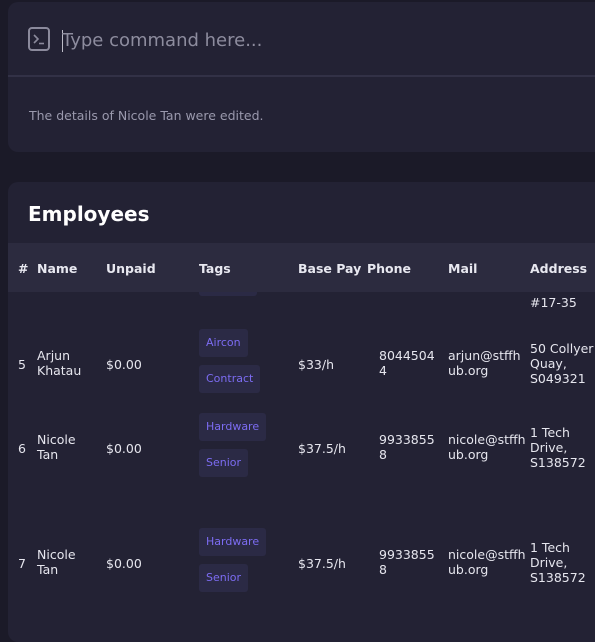 The height and width of the screenshot is (642, 595). Describe the element at coordinates (383, 370) in the screenshot. I see `phone-line2: 4` at that location.